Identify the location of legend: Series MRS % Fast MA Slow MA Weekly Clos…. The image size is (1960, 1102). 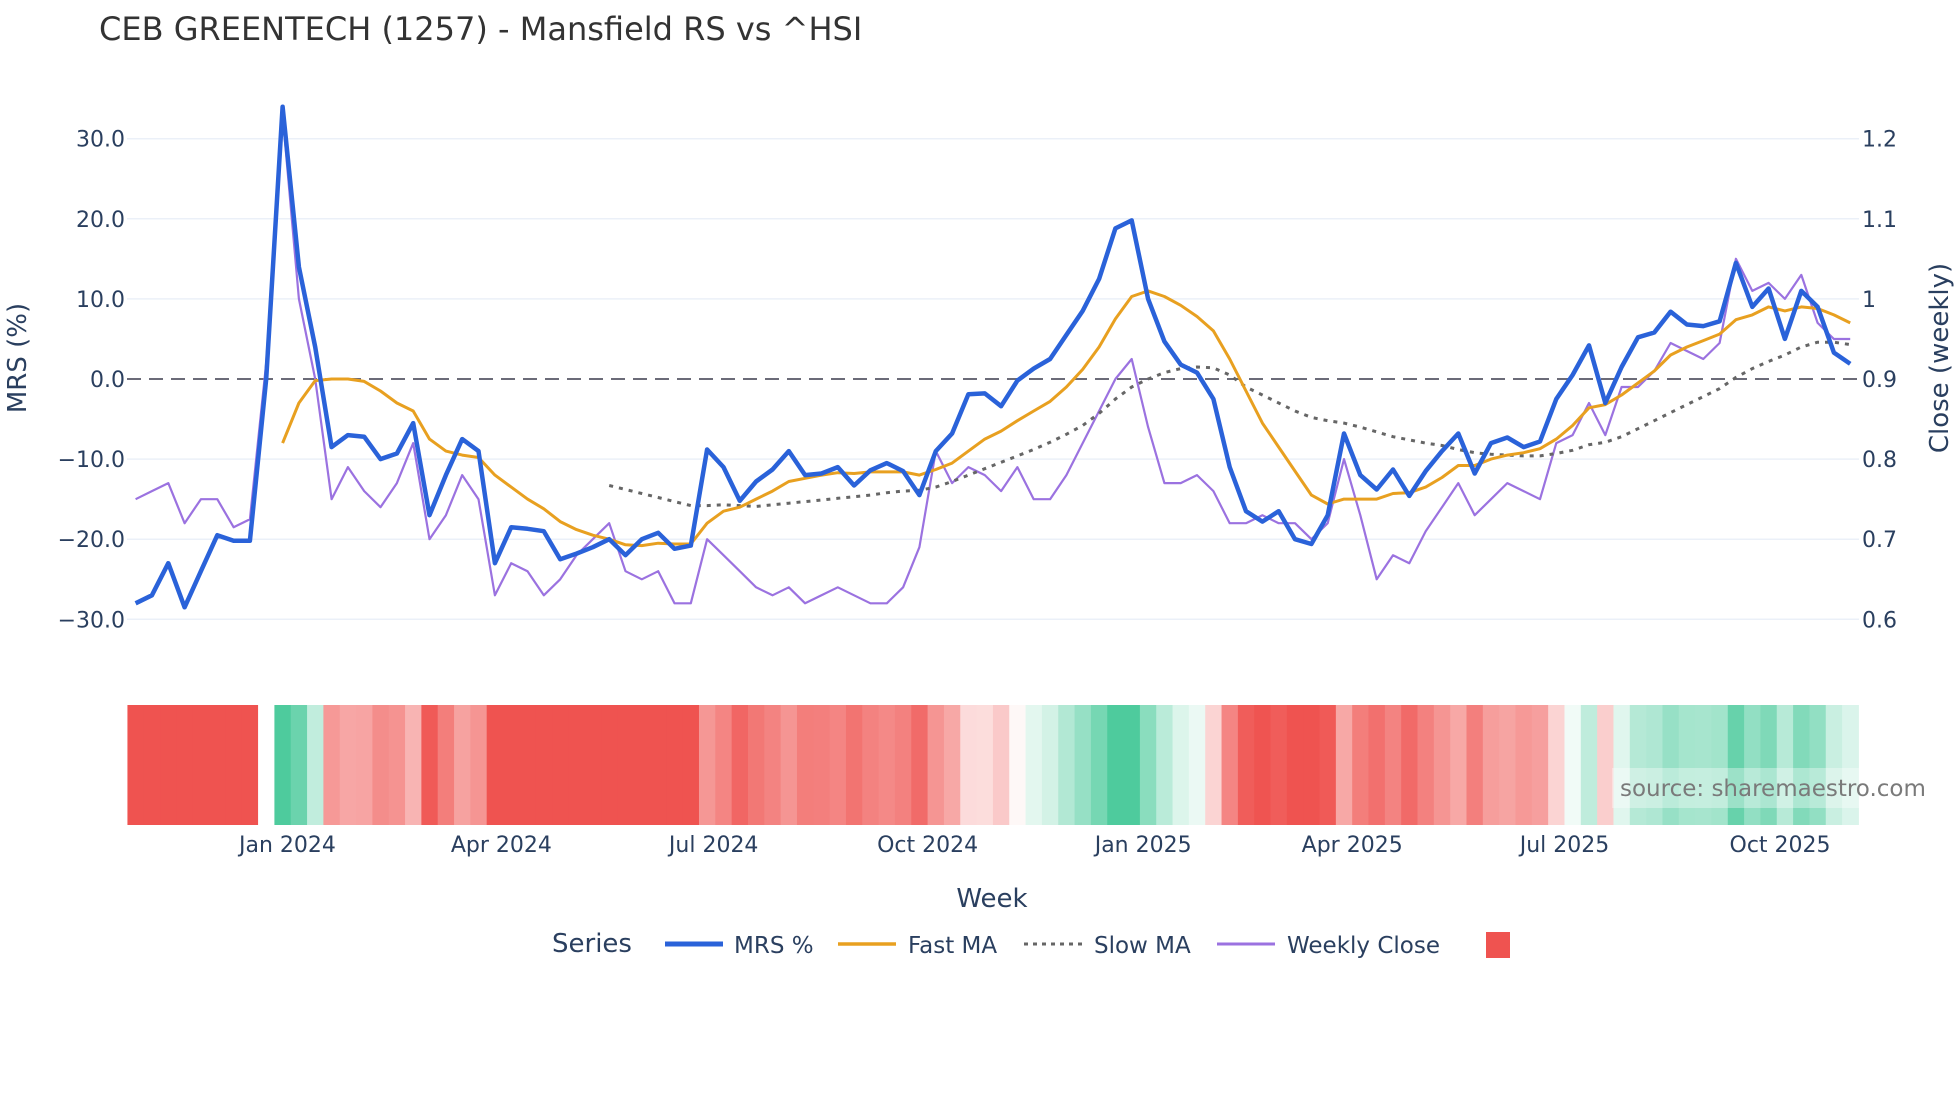
(1031, 944).